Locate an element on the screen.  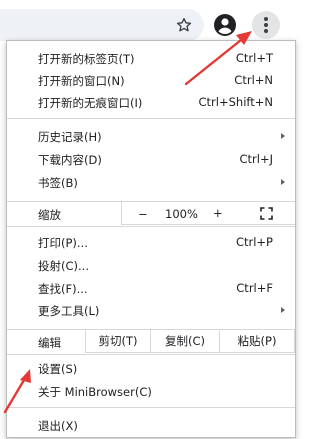
menu-item-label: 更多工具(L) is located at coordinates (69, 311).